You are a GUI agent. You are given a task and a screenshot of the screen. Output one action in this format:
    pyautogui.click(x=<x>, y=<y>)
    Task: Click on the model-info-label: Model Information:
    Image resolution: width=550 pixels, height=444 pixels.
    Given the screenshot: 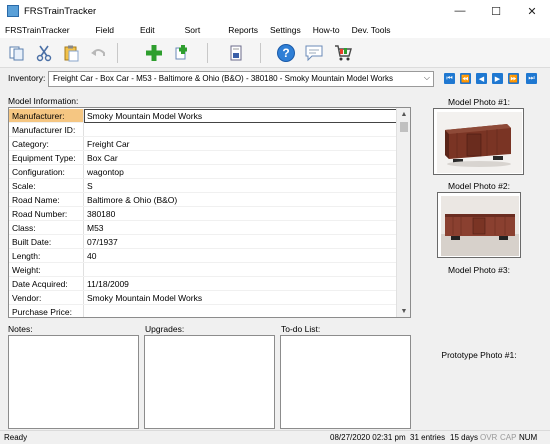 What is the action you would take?
    pyautogui.click(x=43, y=101)
    